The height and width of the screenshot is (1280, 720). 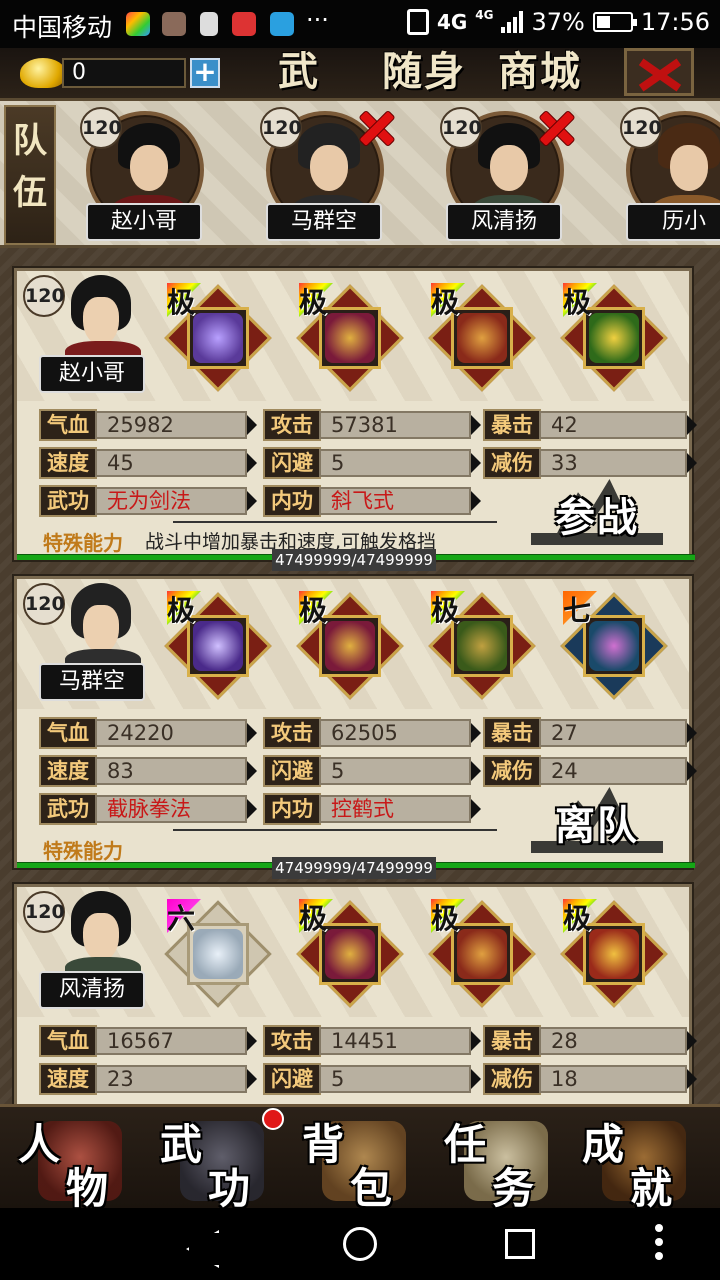 I want to click on tab-carry: 随身, so click(x=430, y=73).